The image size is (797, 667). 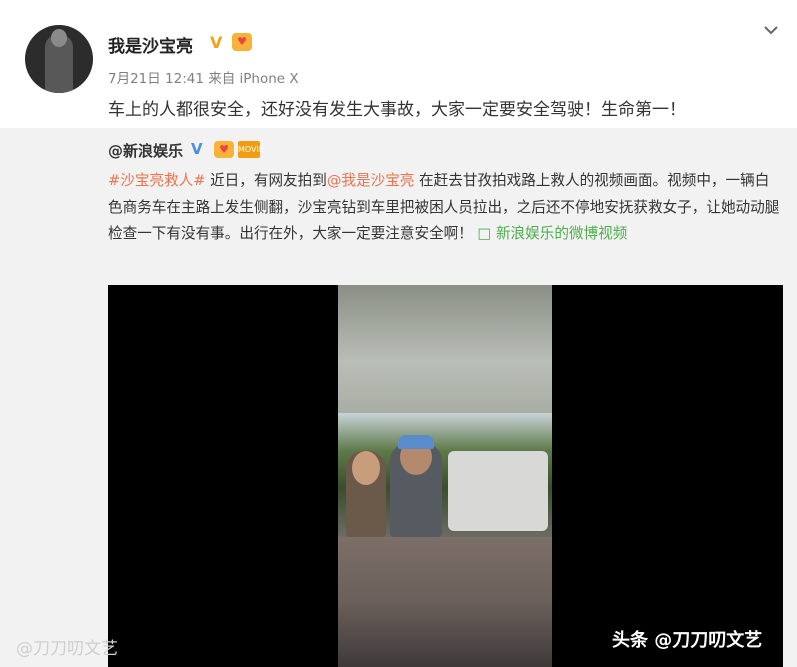 I want to click on watermark-right: 头条 @刀刀叨文艺, so click(x=687, y=640).